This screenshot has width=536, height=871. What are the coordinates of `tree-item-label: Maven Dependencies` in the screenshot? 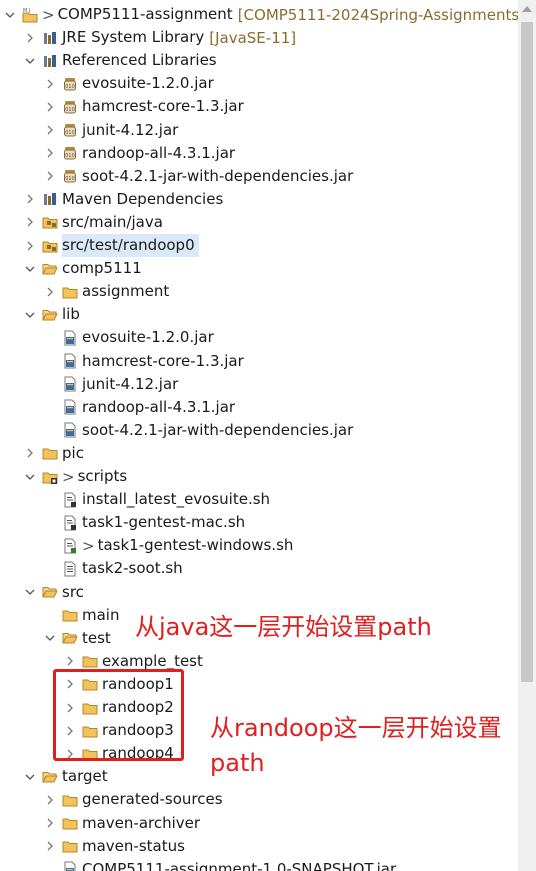 It's located at (143, 198).